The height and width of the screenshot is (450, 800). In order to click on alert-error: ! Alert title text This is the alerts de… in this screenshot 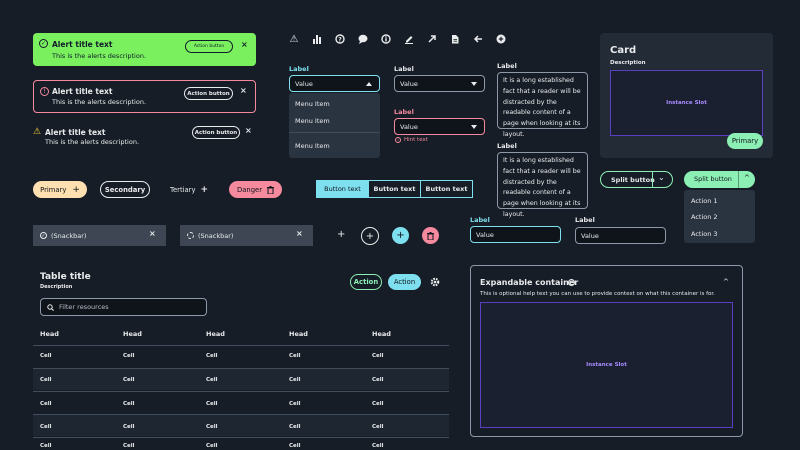, I will do `click(144, 96)`.